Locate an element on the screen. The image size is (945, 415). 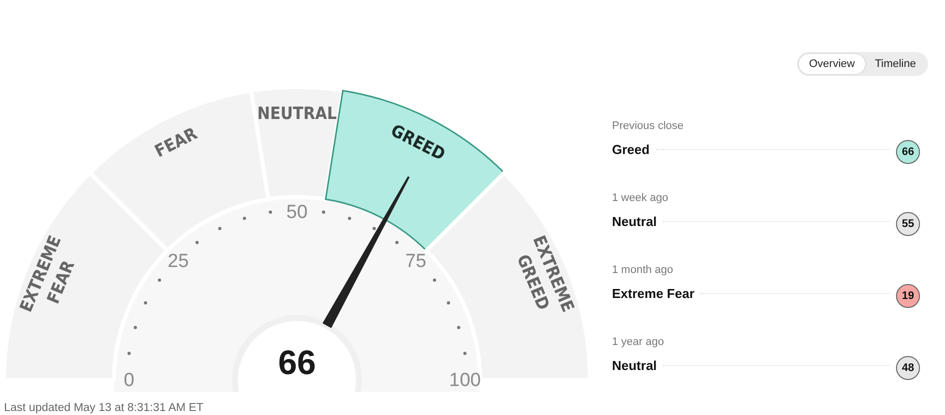
score-badge: 19 is located at coordinates (908, 296).